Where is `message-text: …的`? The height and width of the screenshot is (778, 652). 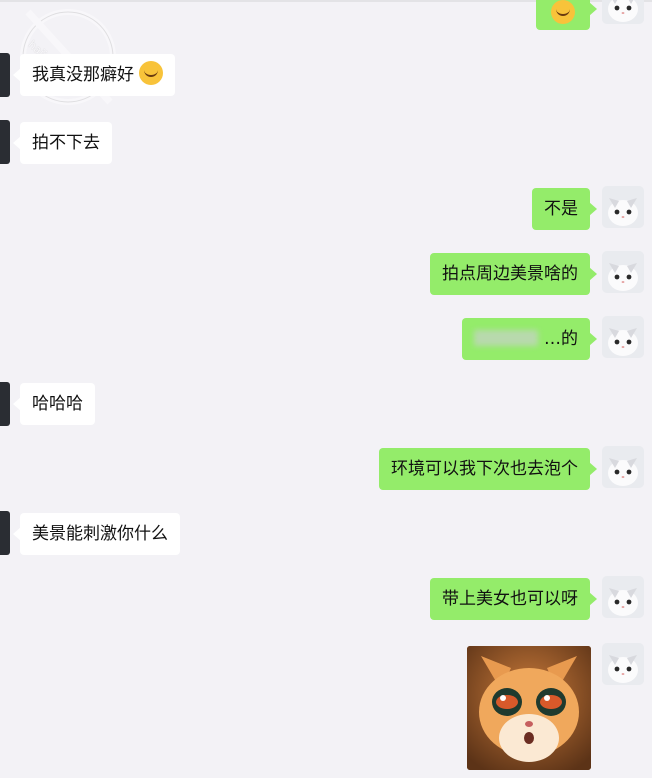 message-text: …的 is located at coordinates (561, 339).